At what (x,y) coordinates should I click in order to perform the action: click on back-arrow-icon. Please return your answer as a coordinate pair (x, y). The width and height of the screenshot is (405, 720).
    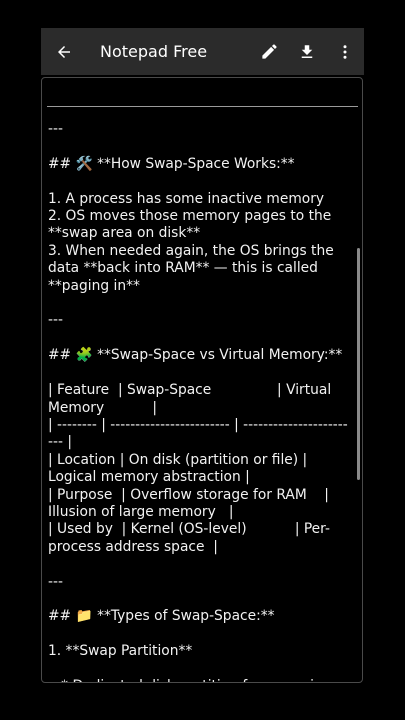
    Looking at the image, I should click on (64, 51).